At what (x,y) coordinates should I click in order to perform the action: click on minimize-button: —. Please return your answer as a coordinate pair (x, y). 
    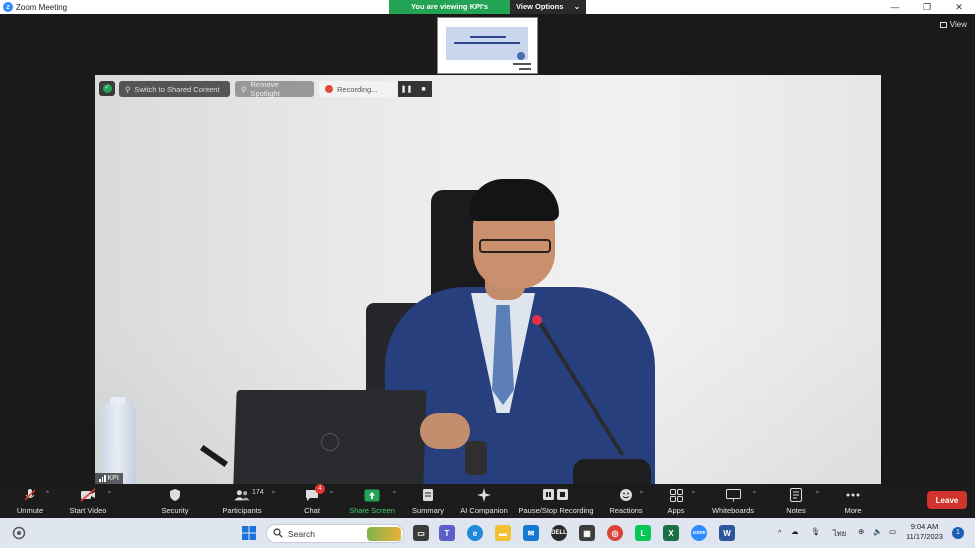
    Looking at the image, I should click on (895, 7).